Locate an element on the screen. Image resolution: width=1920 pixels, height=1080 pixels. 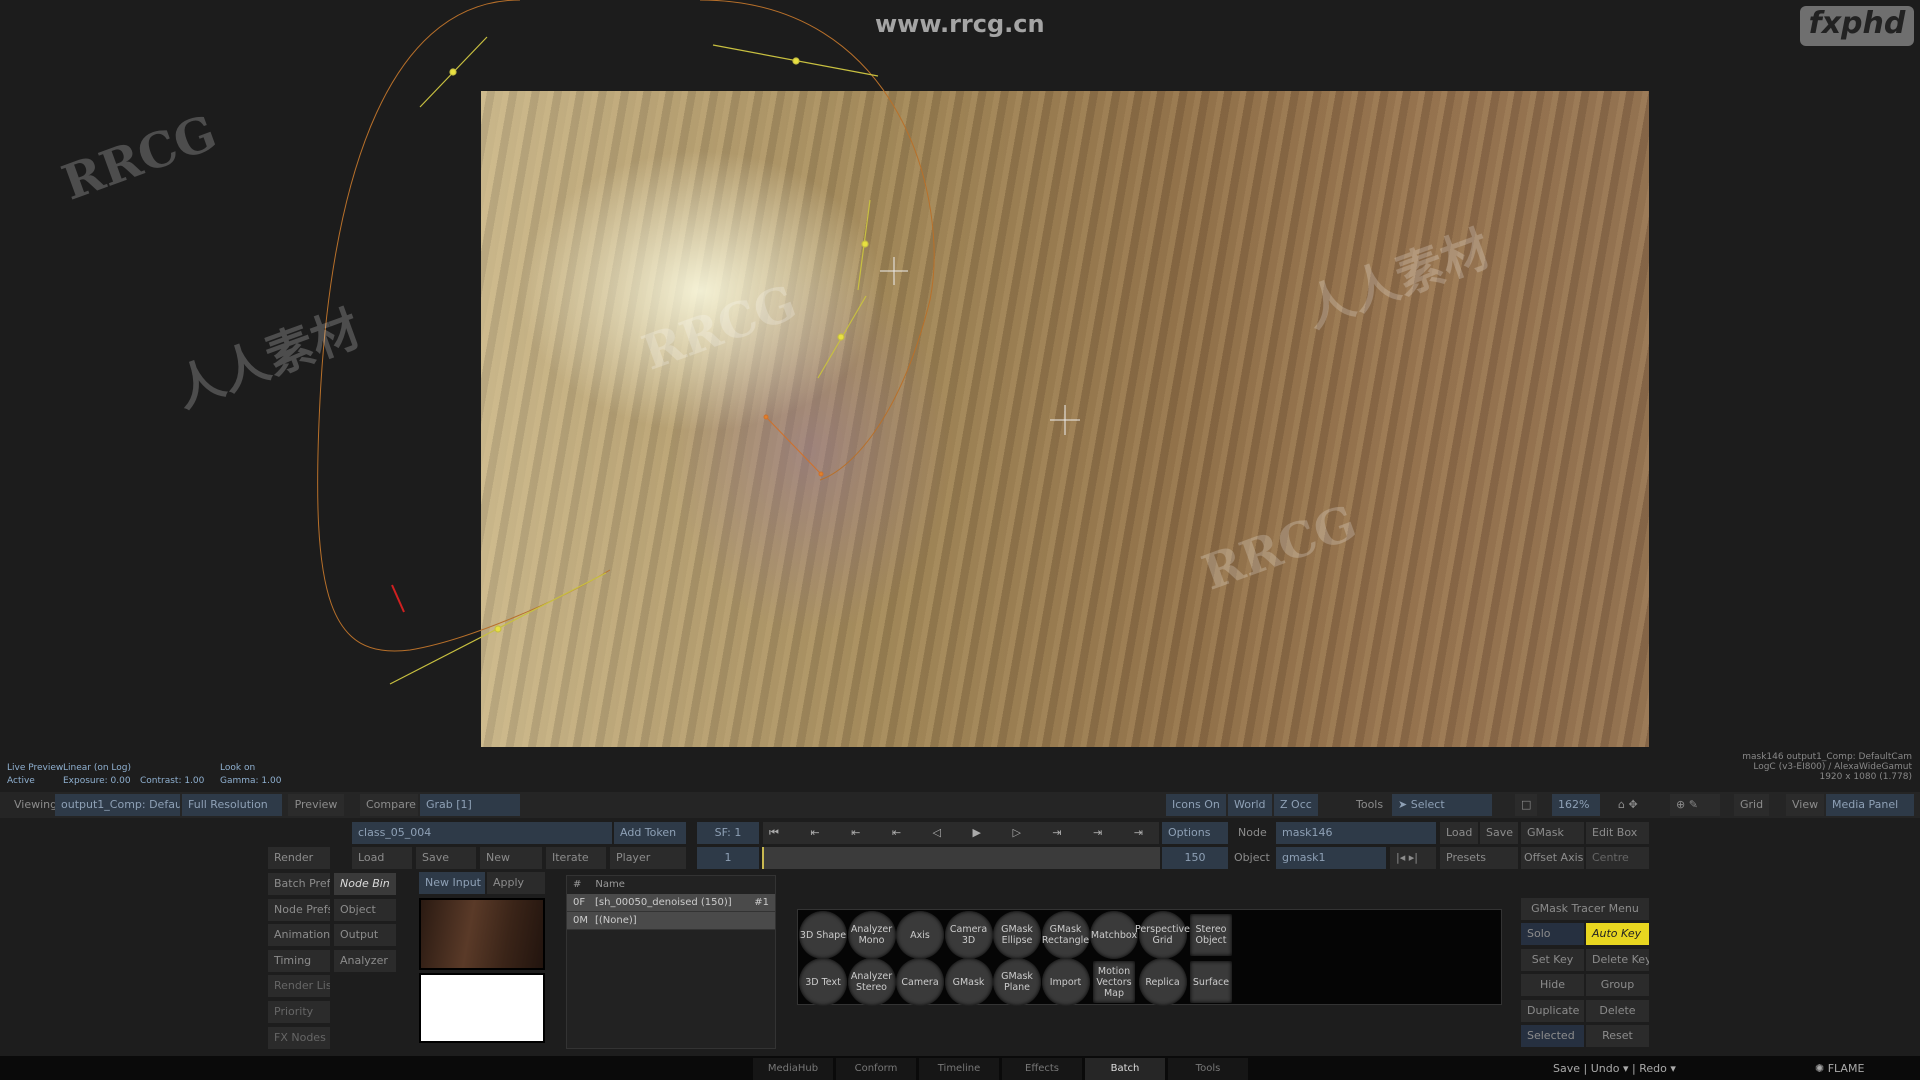
bin-node-camera: Camera is located at coordinates (920, 982).